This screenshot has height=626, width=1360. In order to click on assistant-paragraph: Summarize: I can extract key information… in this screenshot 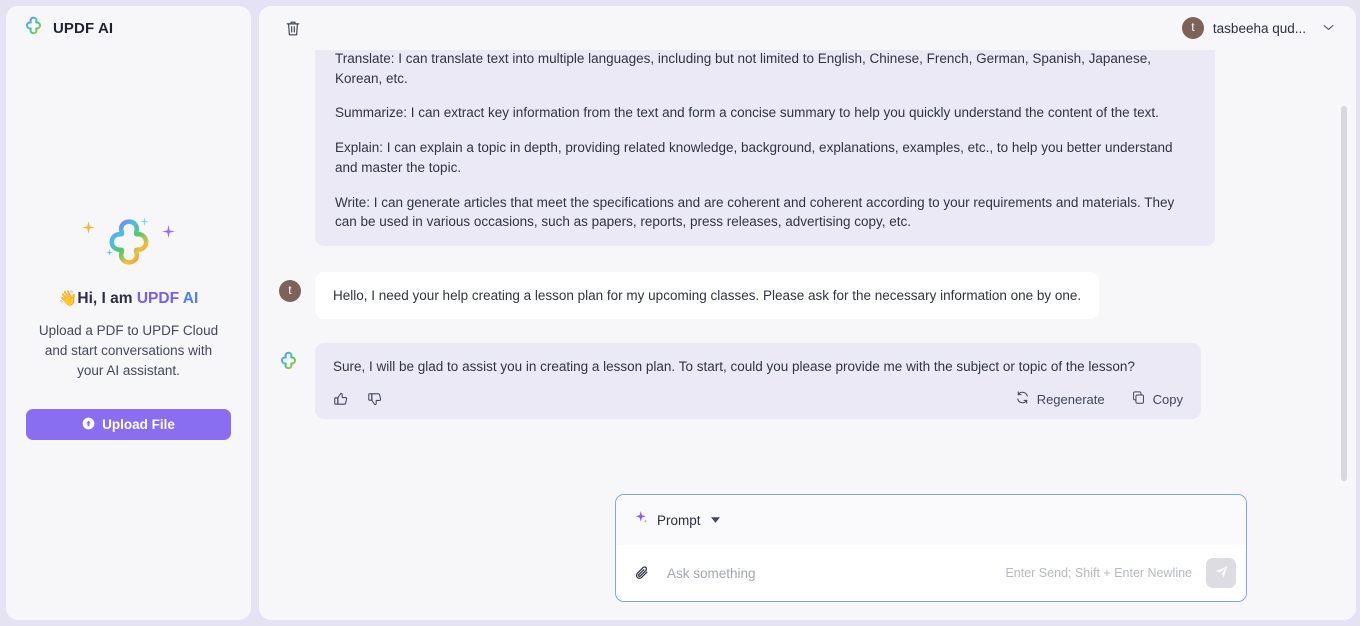, I will do `click(747, 113)`.